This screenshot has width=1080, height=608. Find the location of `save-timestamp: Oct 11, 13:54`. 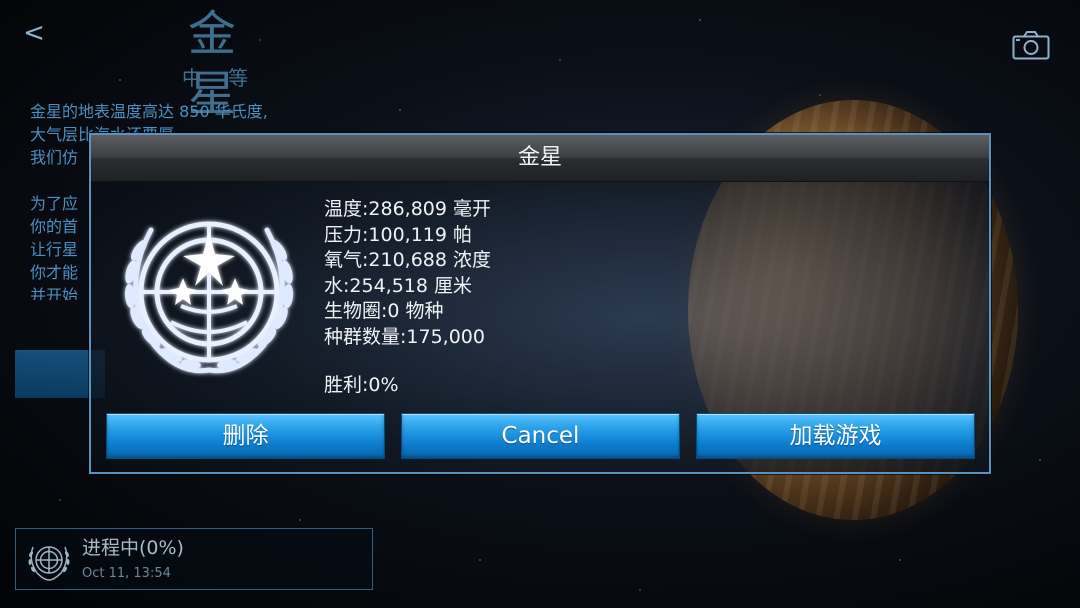

save-timestamp: Oct 11, 13:54 is located at coordinates (126, 573).